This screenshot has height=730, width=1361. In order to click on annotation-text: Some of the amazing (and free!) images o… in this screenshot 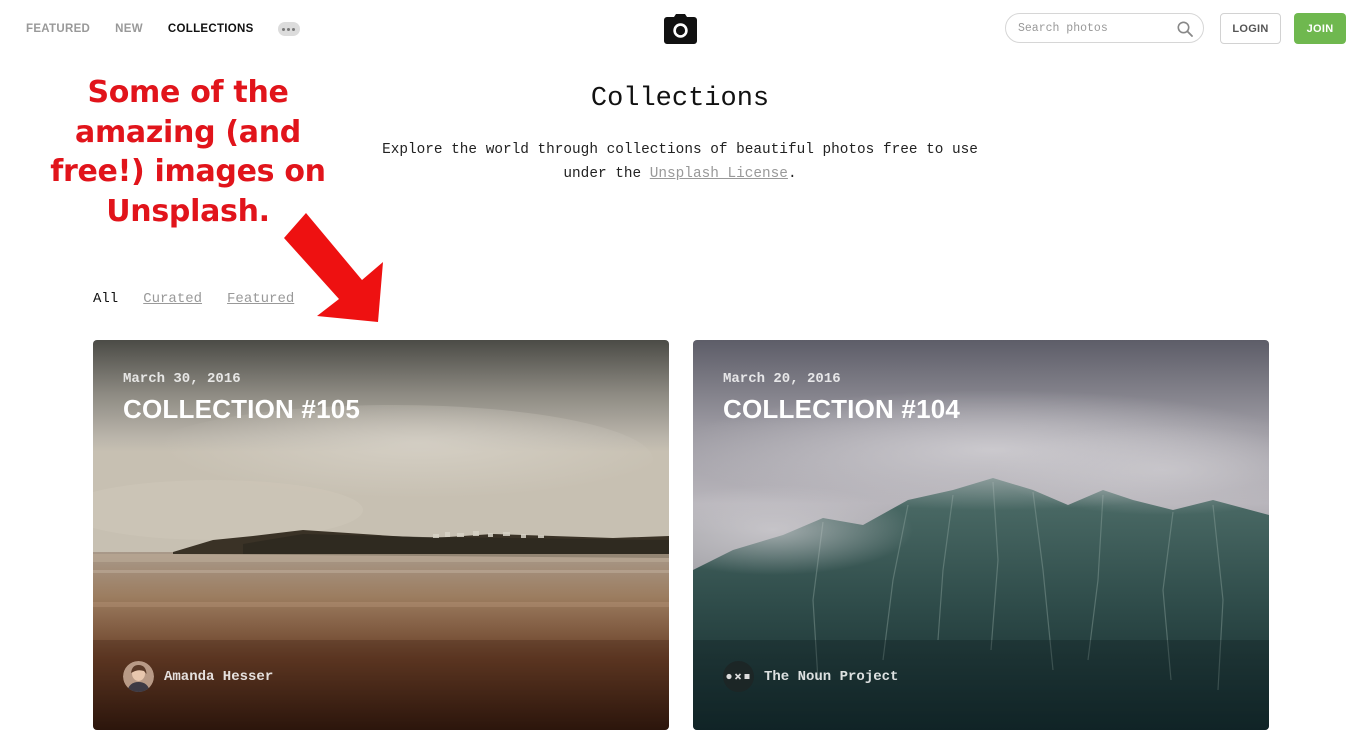, I will do `click(188, 152)`.